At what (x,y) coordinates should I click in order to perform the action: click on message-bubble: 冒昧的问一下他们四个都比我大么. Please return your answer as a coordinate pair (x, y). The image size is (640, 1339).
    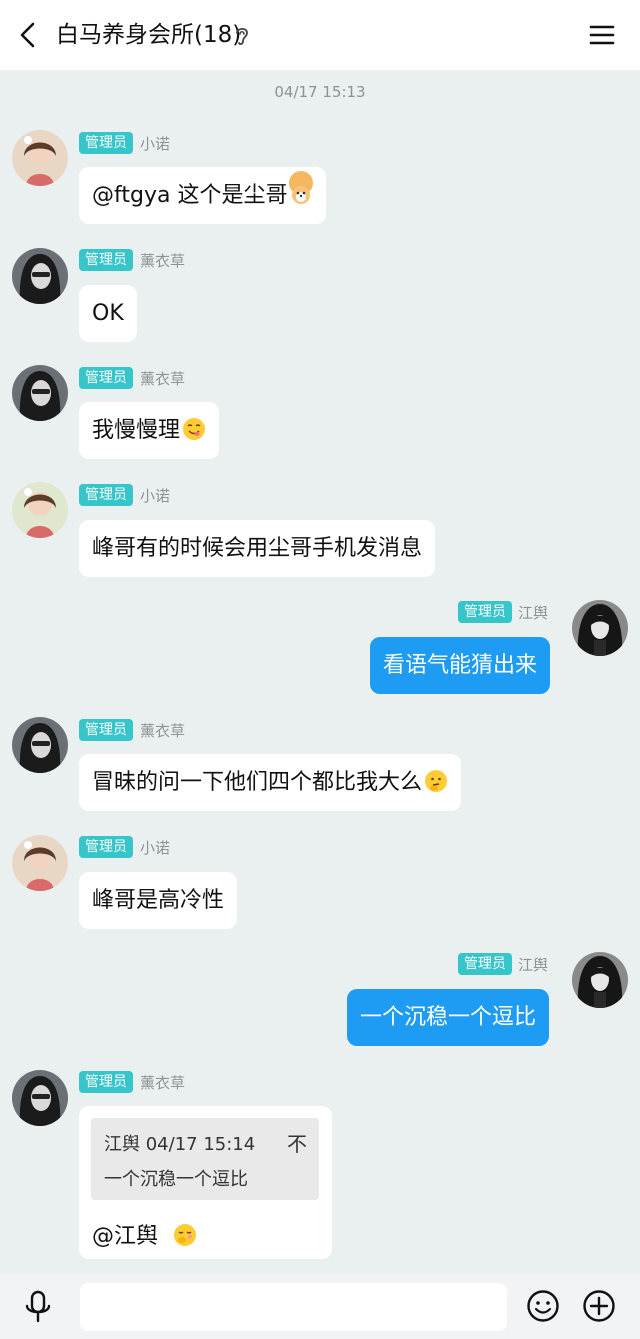
    Looking at the image, I should click on (270, 782).